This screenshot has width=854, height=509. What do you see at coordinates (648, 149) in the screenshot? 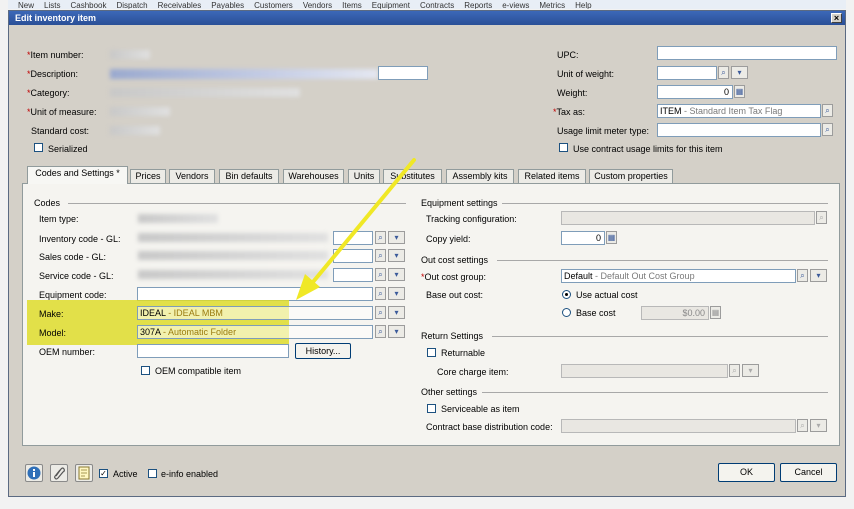
I see `use-contract-usage-label: Use contract usage limits for this item` at bounding box center [648, 149].